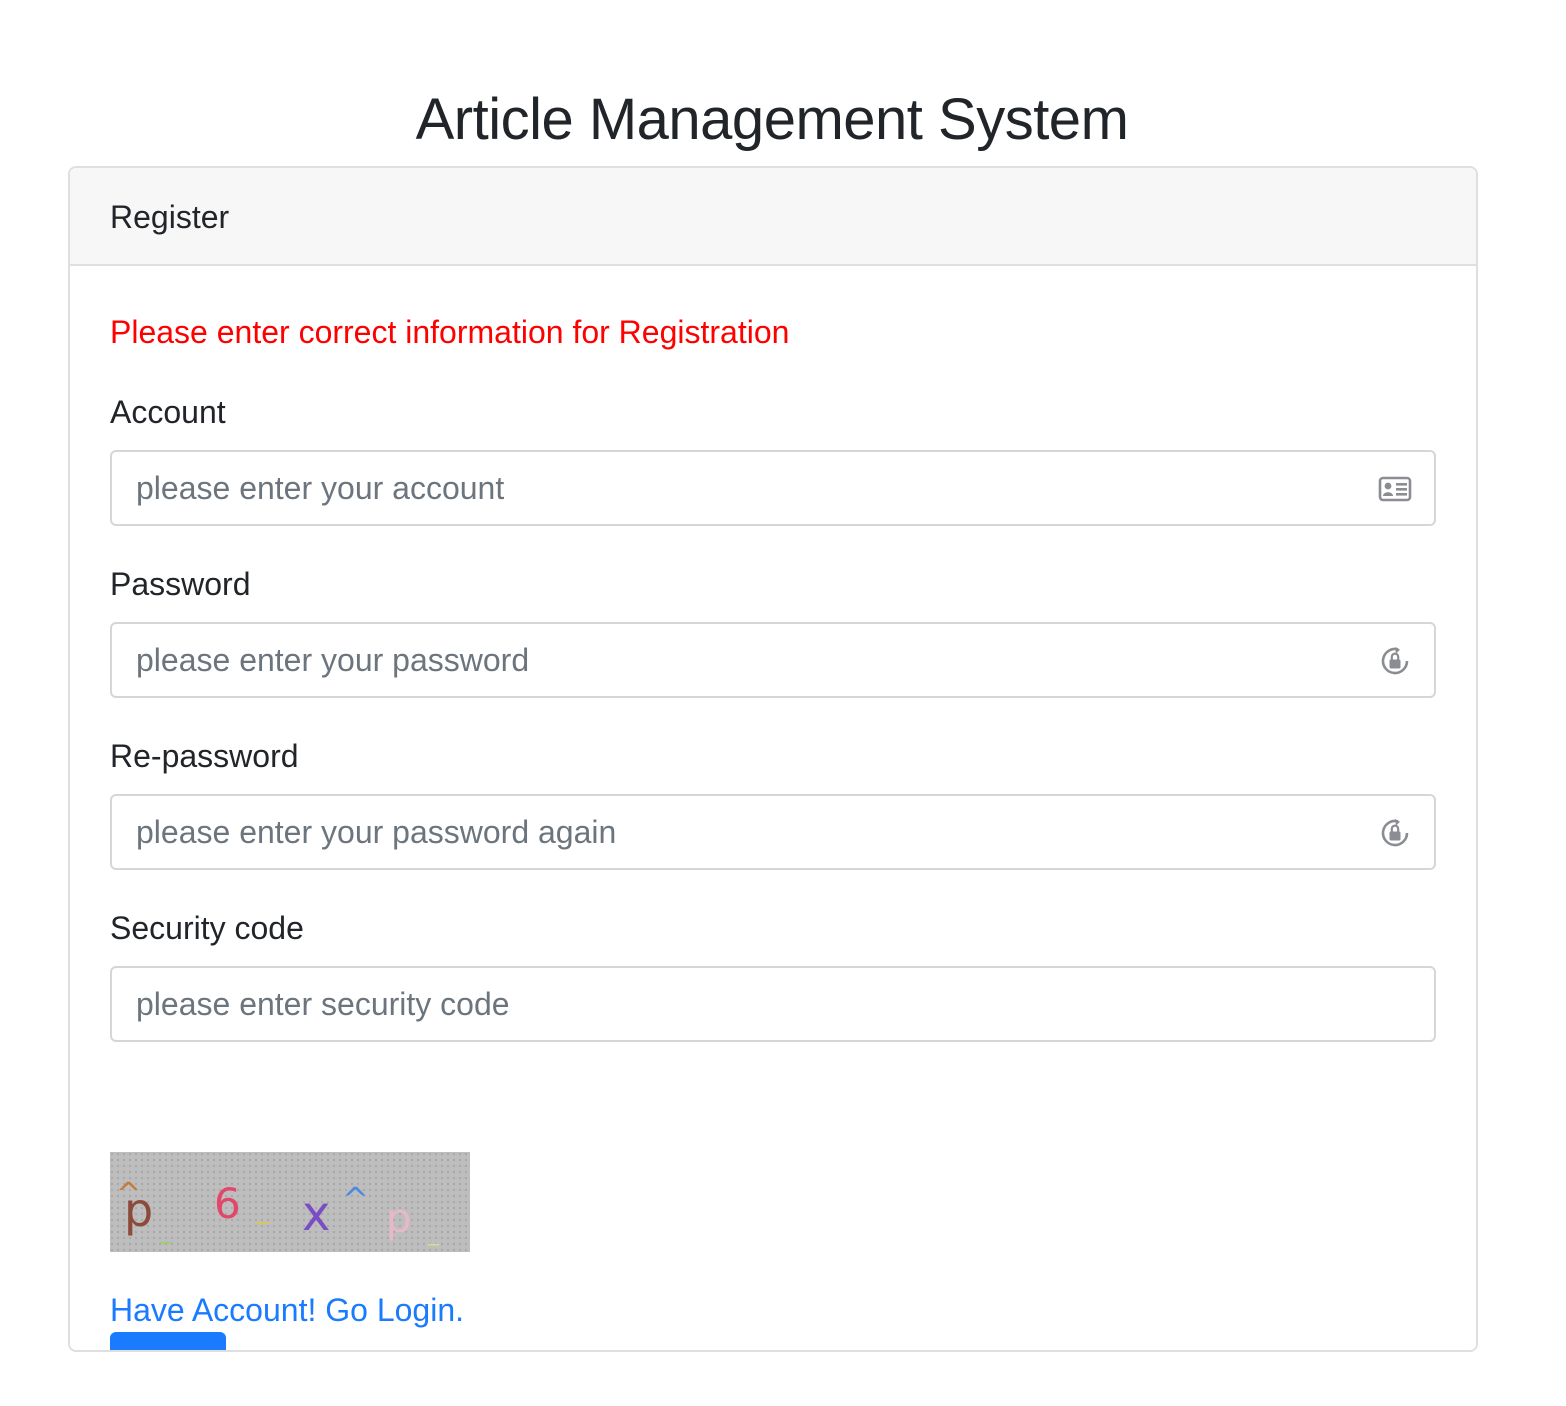  I want to click on account-field-wrapper, so click(773, 488).